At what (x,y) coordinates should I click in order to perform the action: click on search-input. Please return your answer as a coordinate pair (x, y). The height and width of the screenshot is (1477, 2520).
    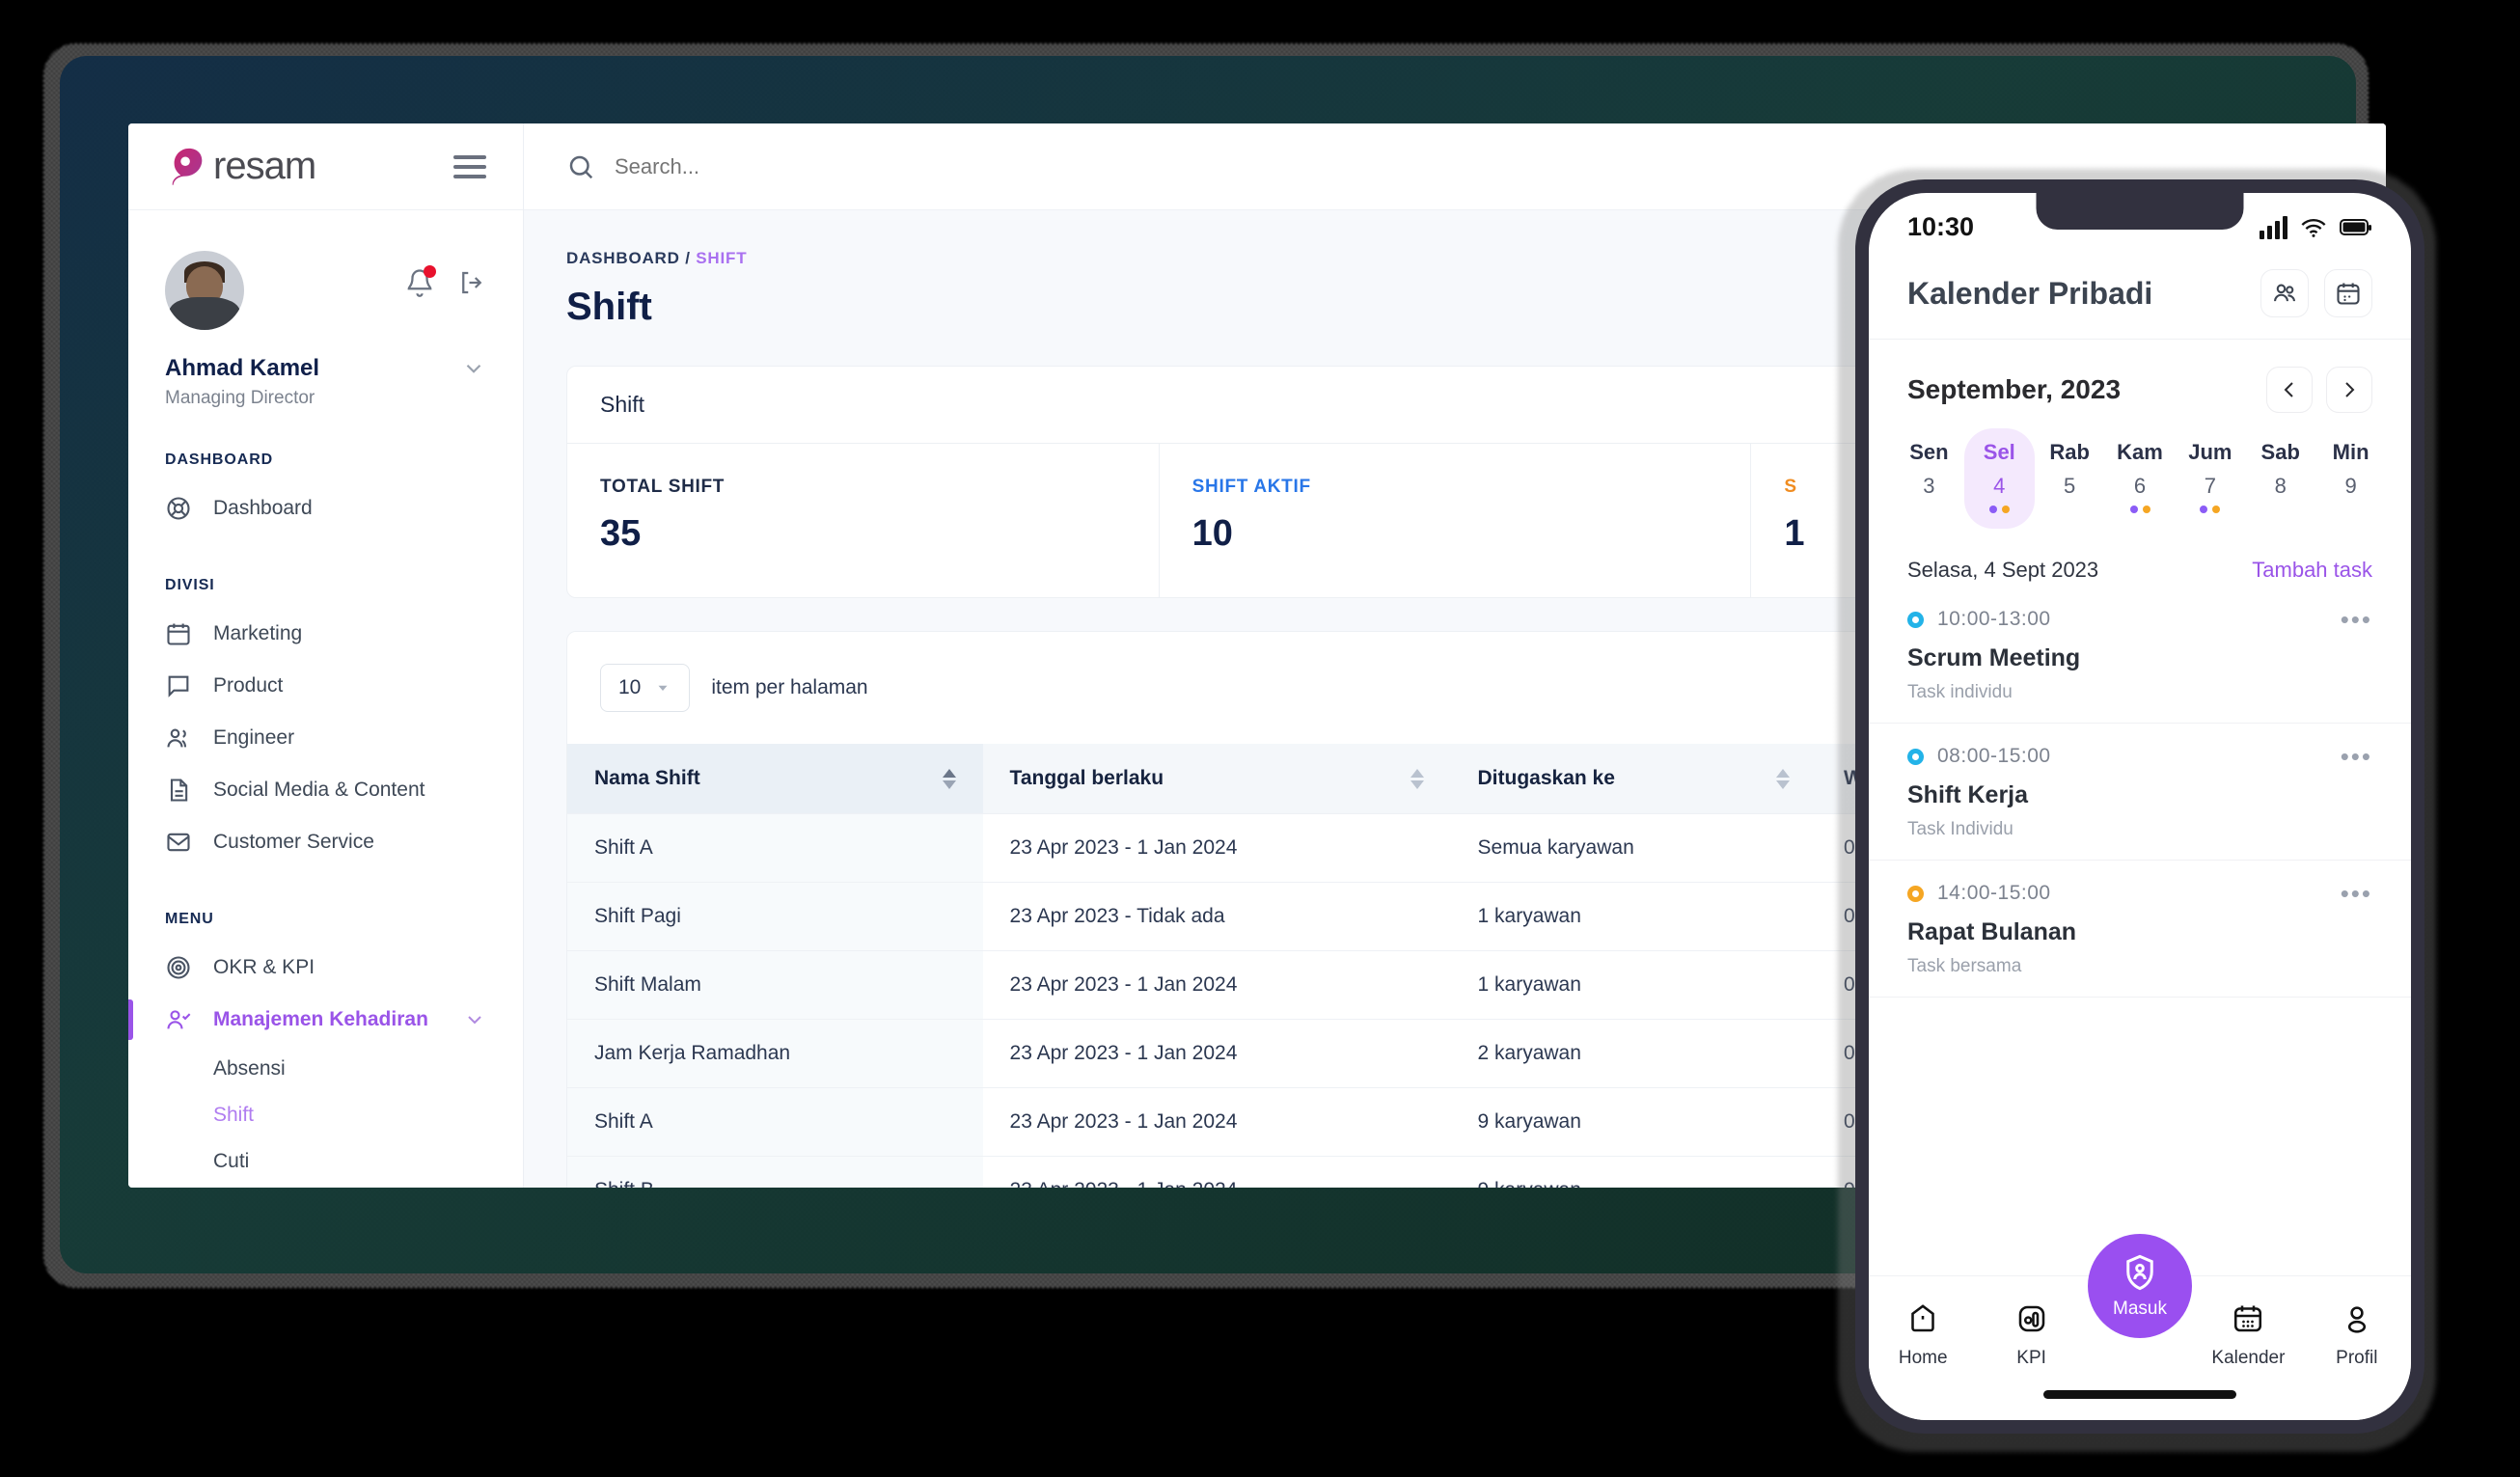
    Looking at the image, I should click on (904, 166).